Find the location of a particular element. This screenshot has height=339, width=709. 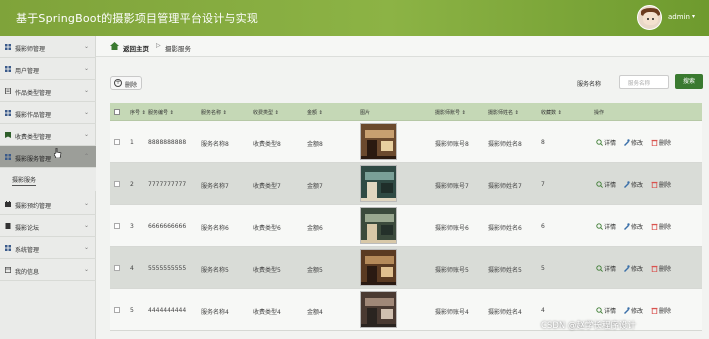

column-header: 摄影师账号 ⇕ is located at coordinates (450, 112).